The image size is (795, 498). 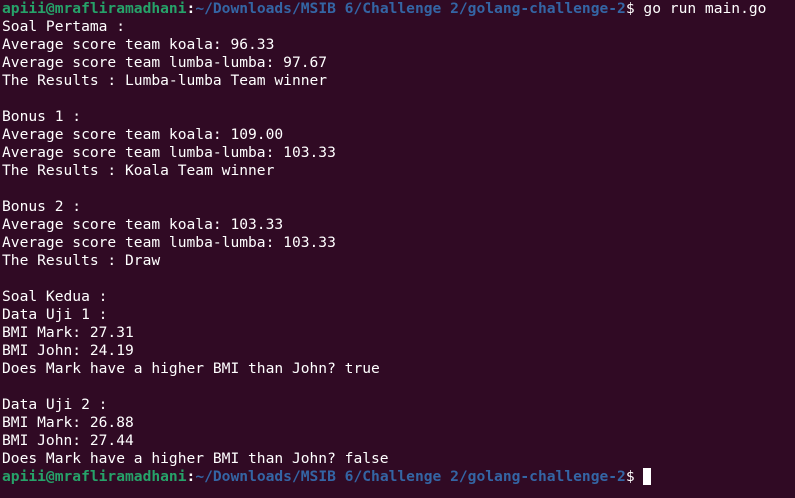 I want to click on output-line: BMI John: 27.44, so click(x=68, y=440).